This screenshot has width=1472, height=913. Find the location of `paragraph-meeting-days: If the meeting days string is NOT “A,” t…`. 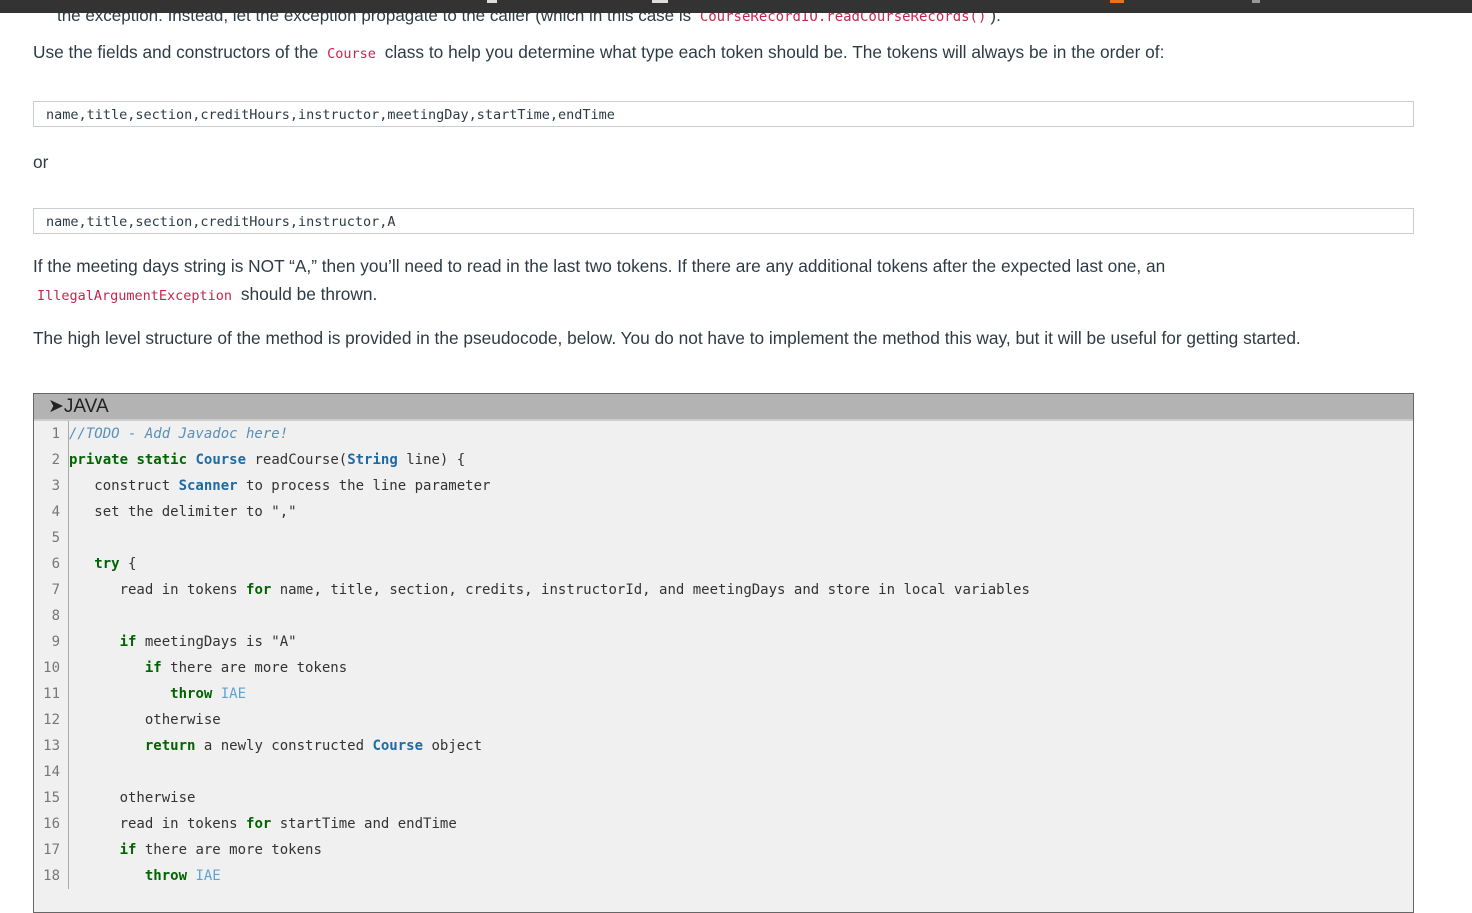

paragraph-meeting-days: If the meeting days string is NOT “A,” t… is located at coordinates (723, 281).